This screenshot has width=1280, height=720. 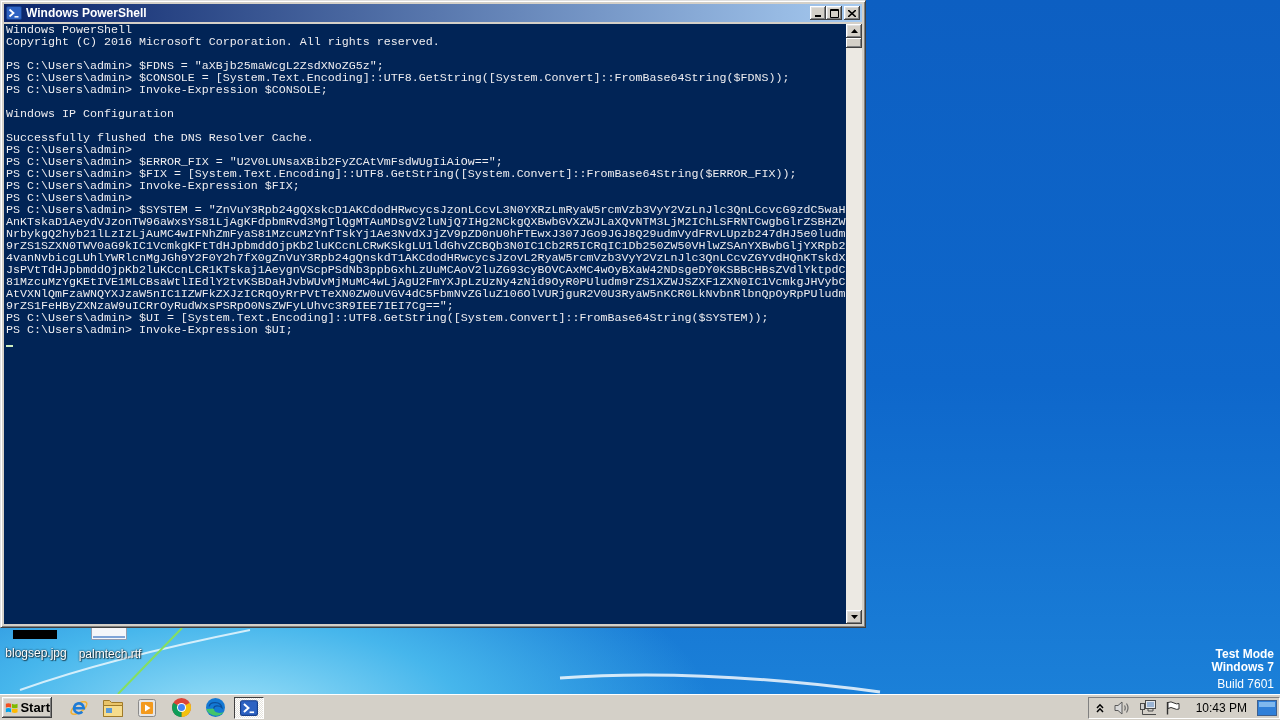 What do you see at coordinates (388, 318) in the screenshot?
I see `console-line: PS C:\Users\admin> $UI = [System.Text.Encoding]::UTF8.GetString([System.Convert]::FromBase64String($SYSTEM));` at bounding box center [388, 318].